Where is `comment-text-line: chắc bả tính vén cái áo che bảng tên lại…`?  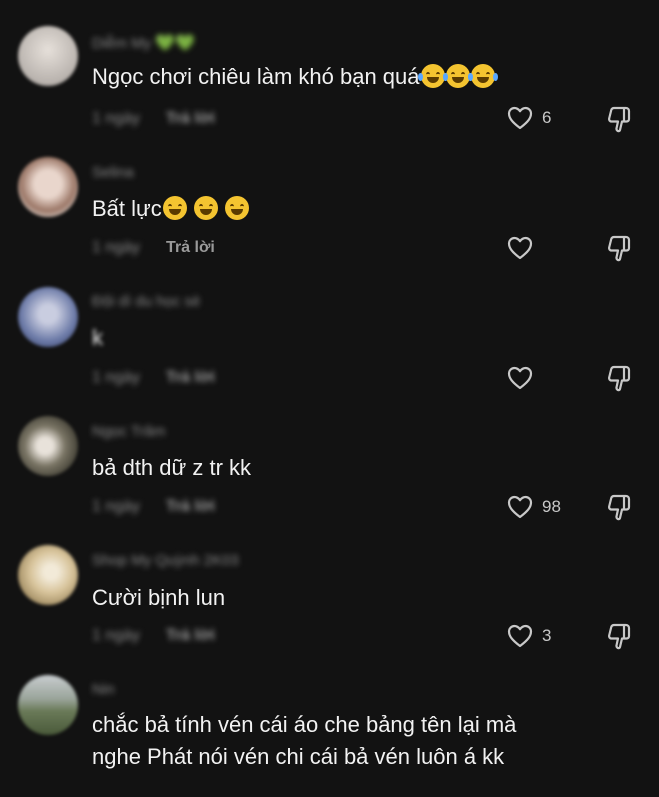 comment-text-line: chắc bả tính vén cái áo che bảng tên lại… is located at coordinates (304, 724).